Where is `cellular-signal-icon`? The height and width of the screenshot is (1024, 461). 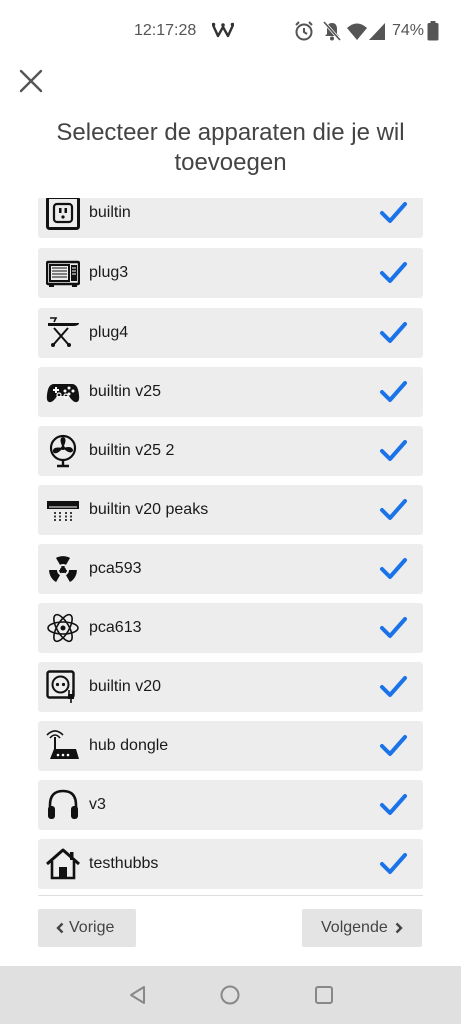 cellular-signal-icon is located at coordinates (377, 31).